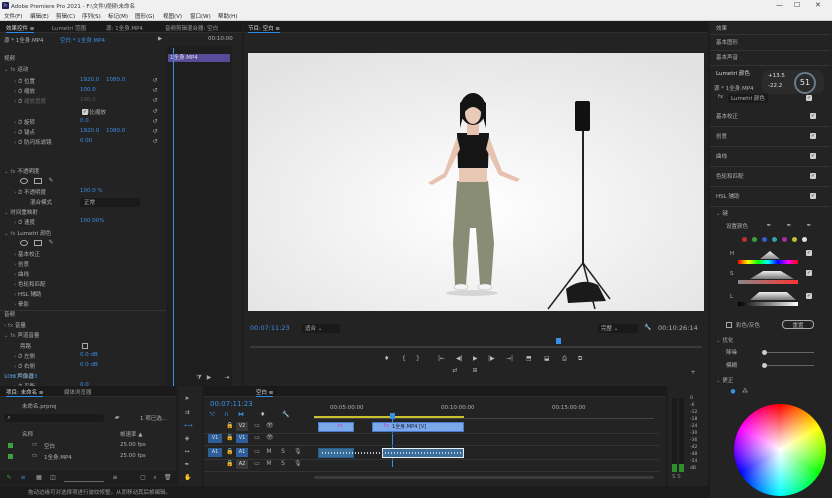 The height and width of the screenshot is (498, 832). I want to click on play-icon: ▶, so click(475, 358).